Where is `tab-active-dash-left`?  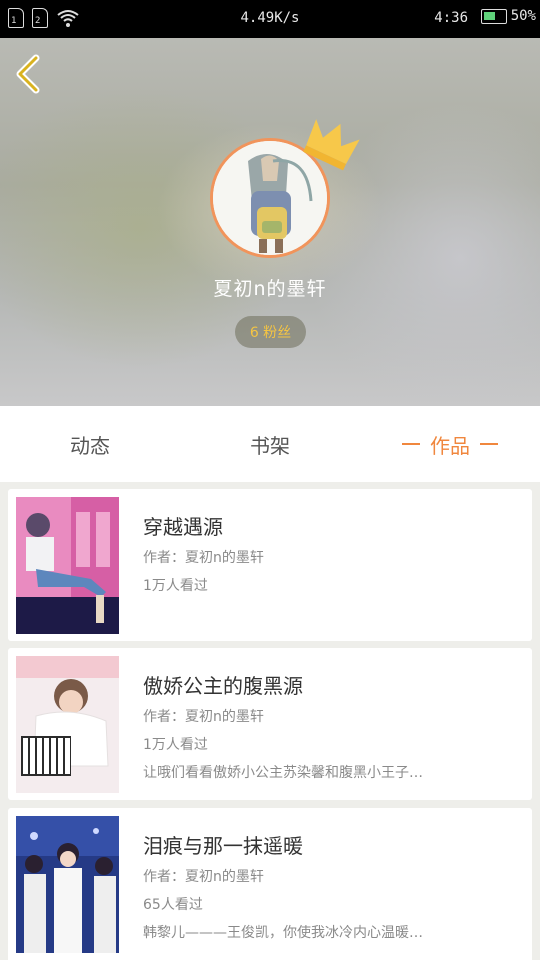
tab-active-dash-left is located at coordinates (411, 444).